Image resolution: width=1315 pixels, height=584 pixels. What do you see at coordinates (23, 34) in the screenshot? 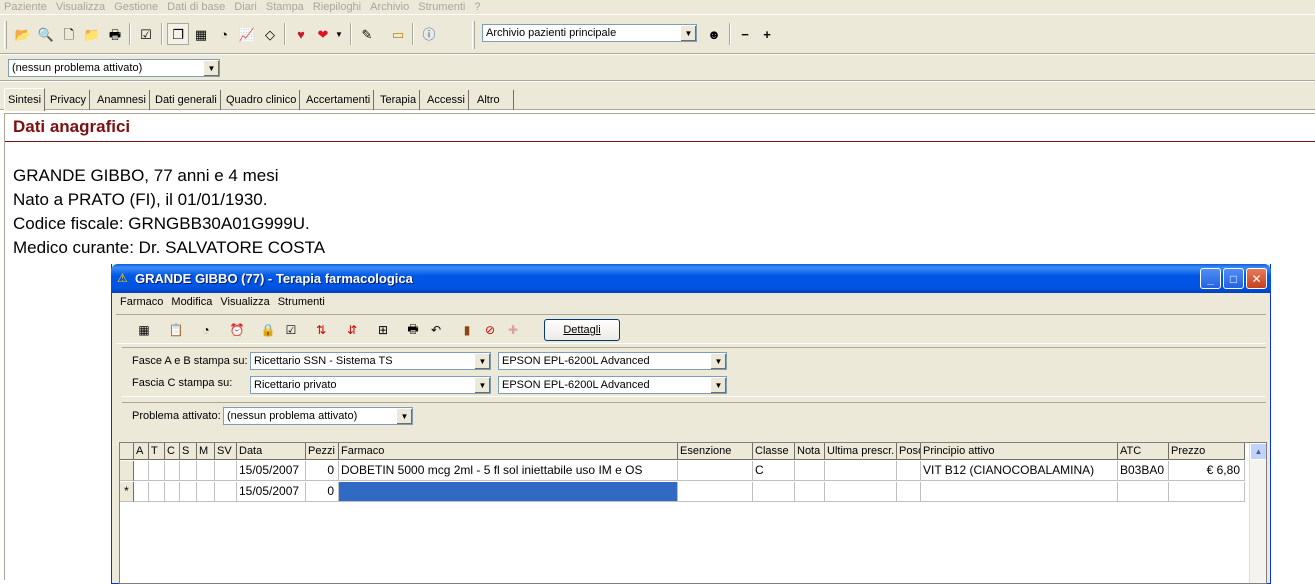
I see `open-folder-icon: 📂` at bounding box center [23, 34].